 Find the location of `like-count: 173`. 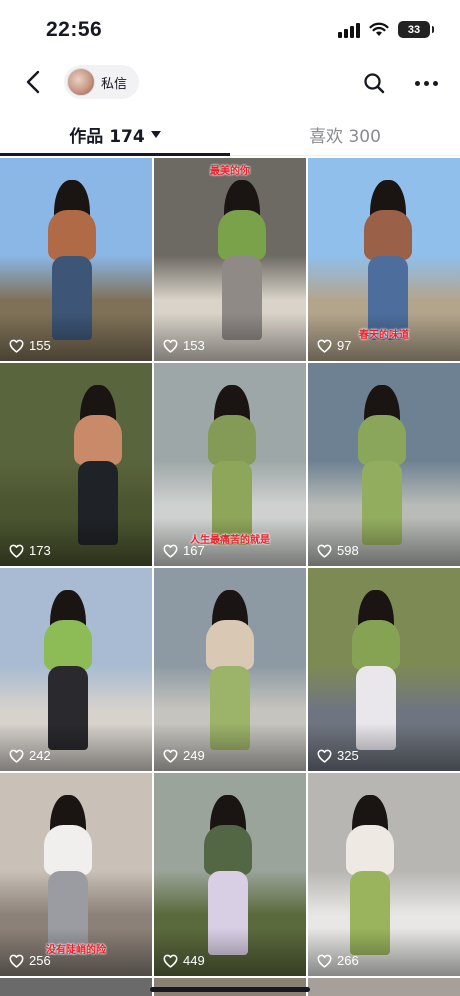

like-count: 173 is located at coordinates (30, 550).